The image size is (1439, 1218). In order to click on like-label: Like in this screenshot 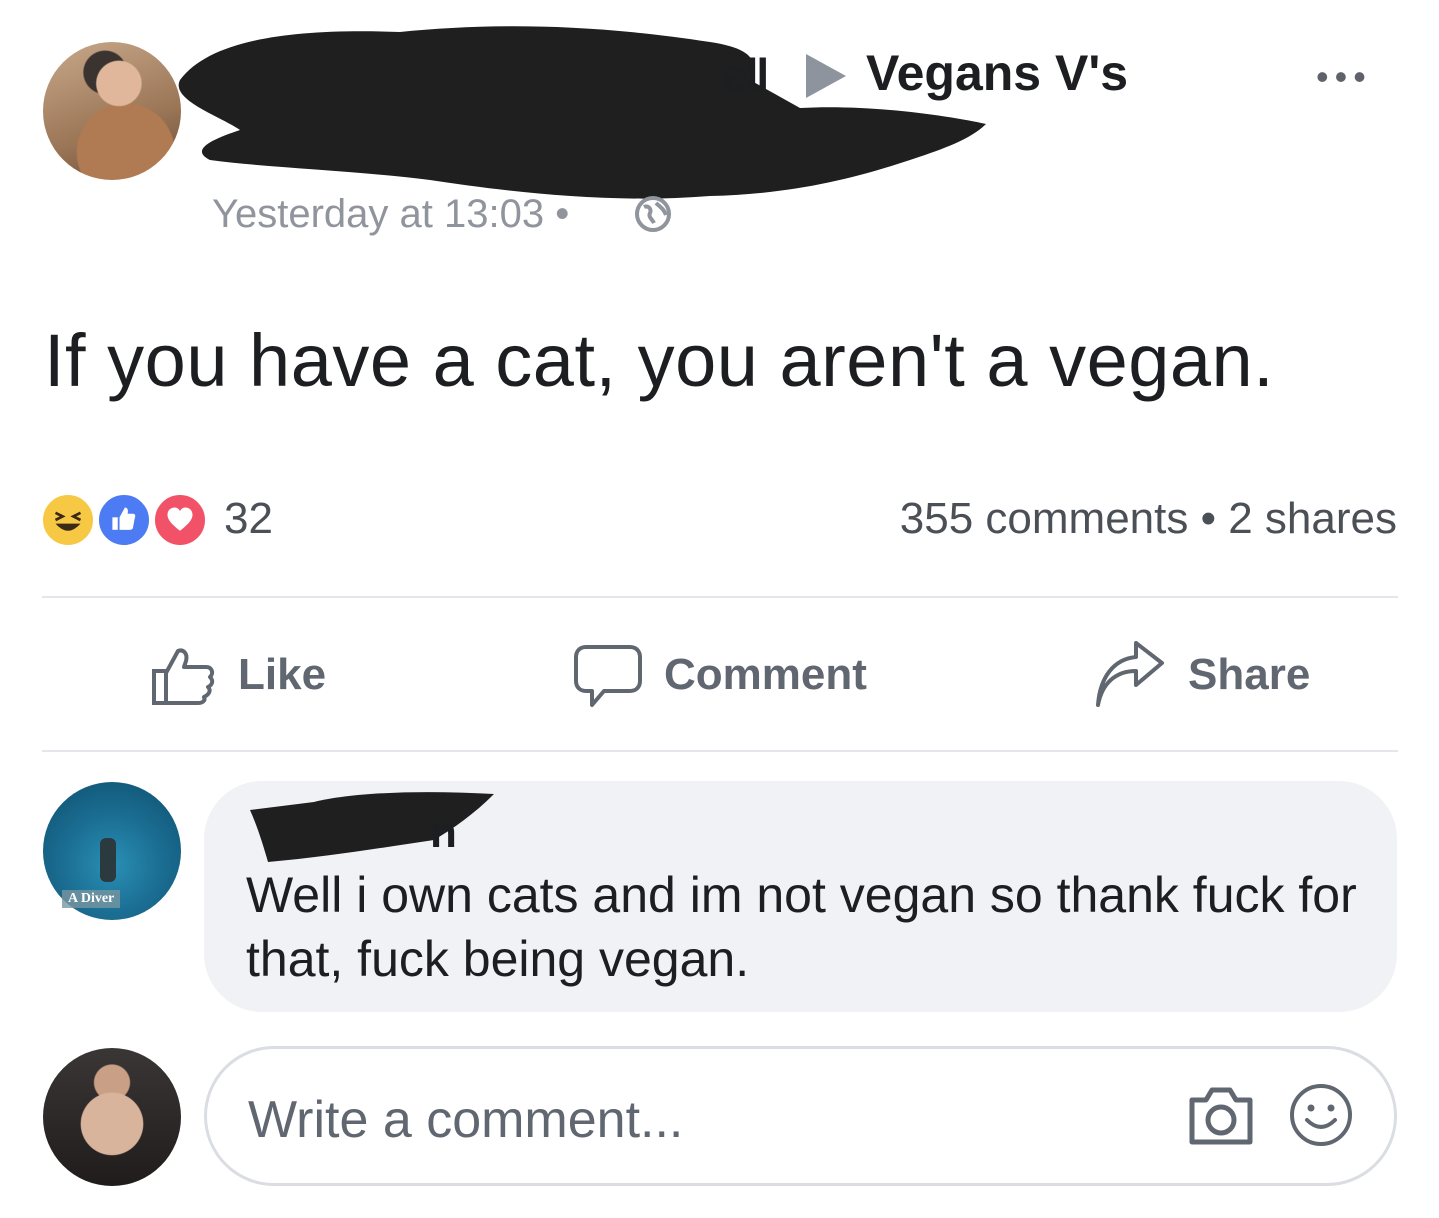, I will do `click(282, 674)`.